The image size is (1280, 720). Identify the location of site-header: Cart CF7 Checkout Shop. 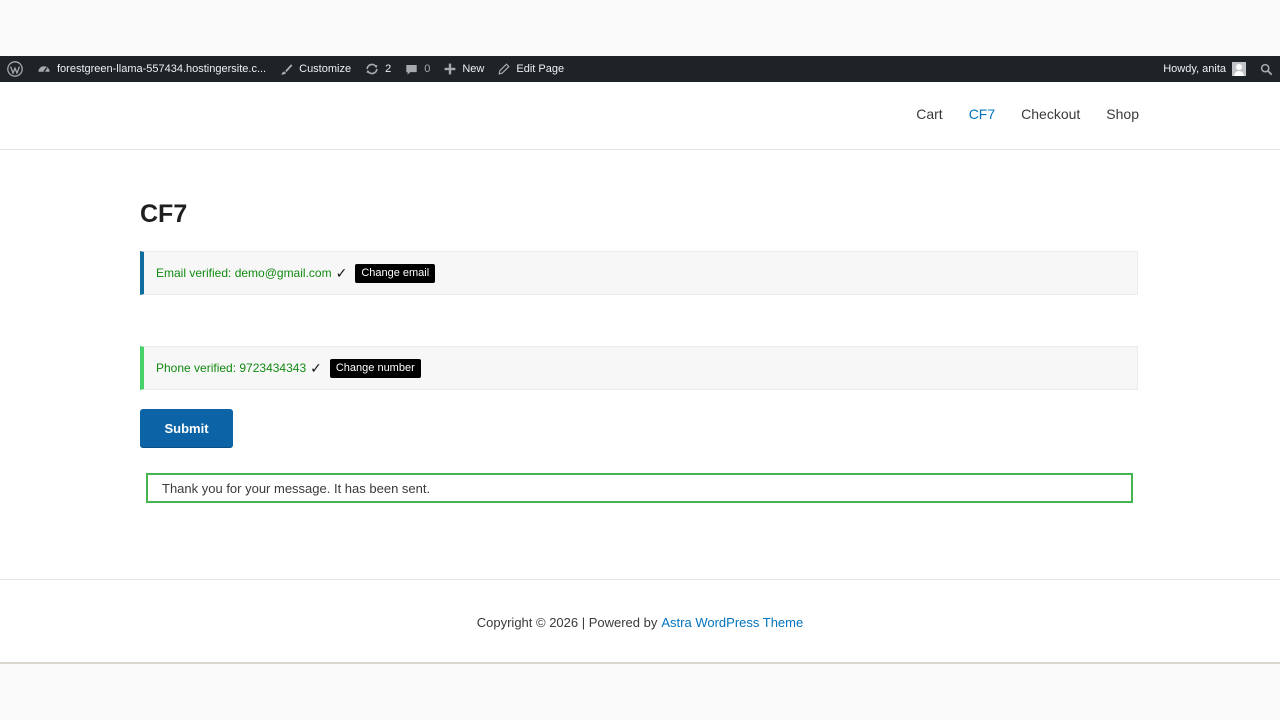
(640, 116).